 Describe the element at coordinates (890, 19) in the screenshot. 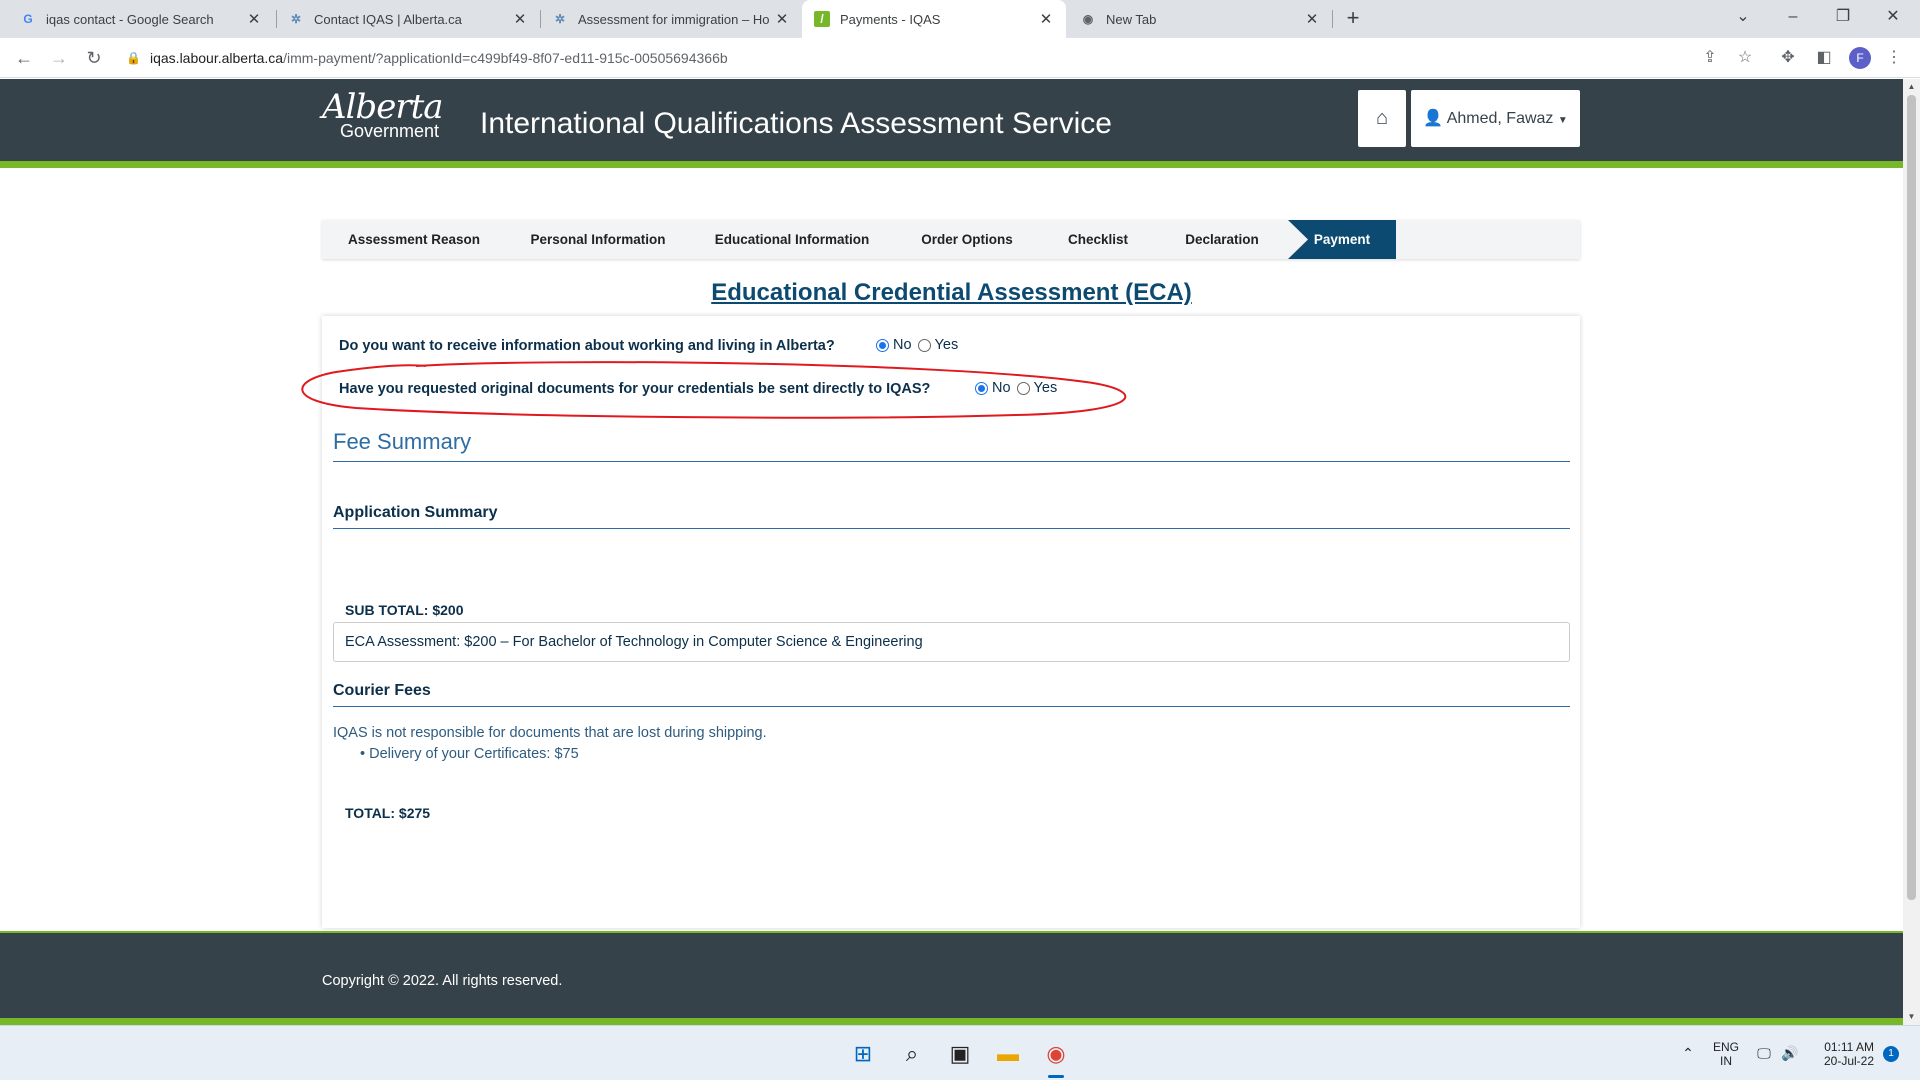

I see `tab-title: Payments - IQAS` at that location.